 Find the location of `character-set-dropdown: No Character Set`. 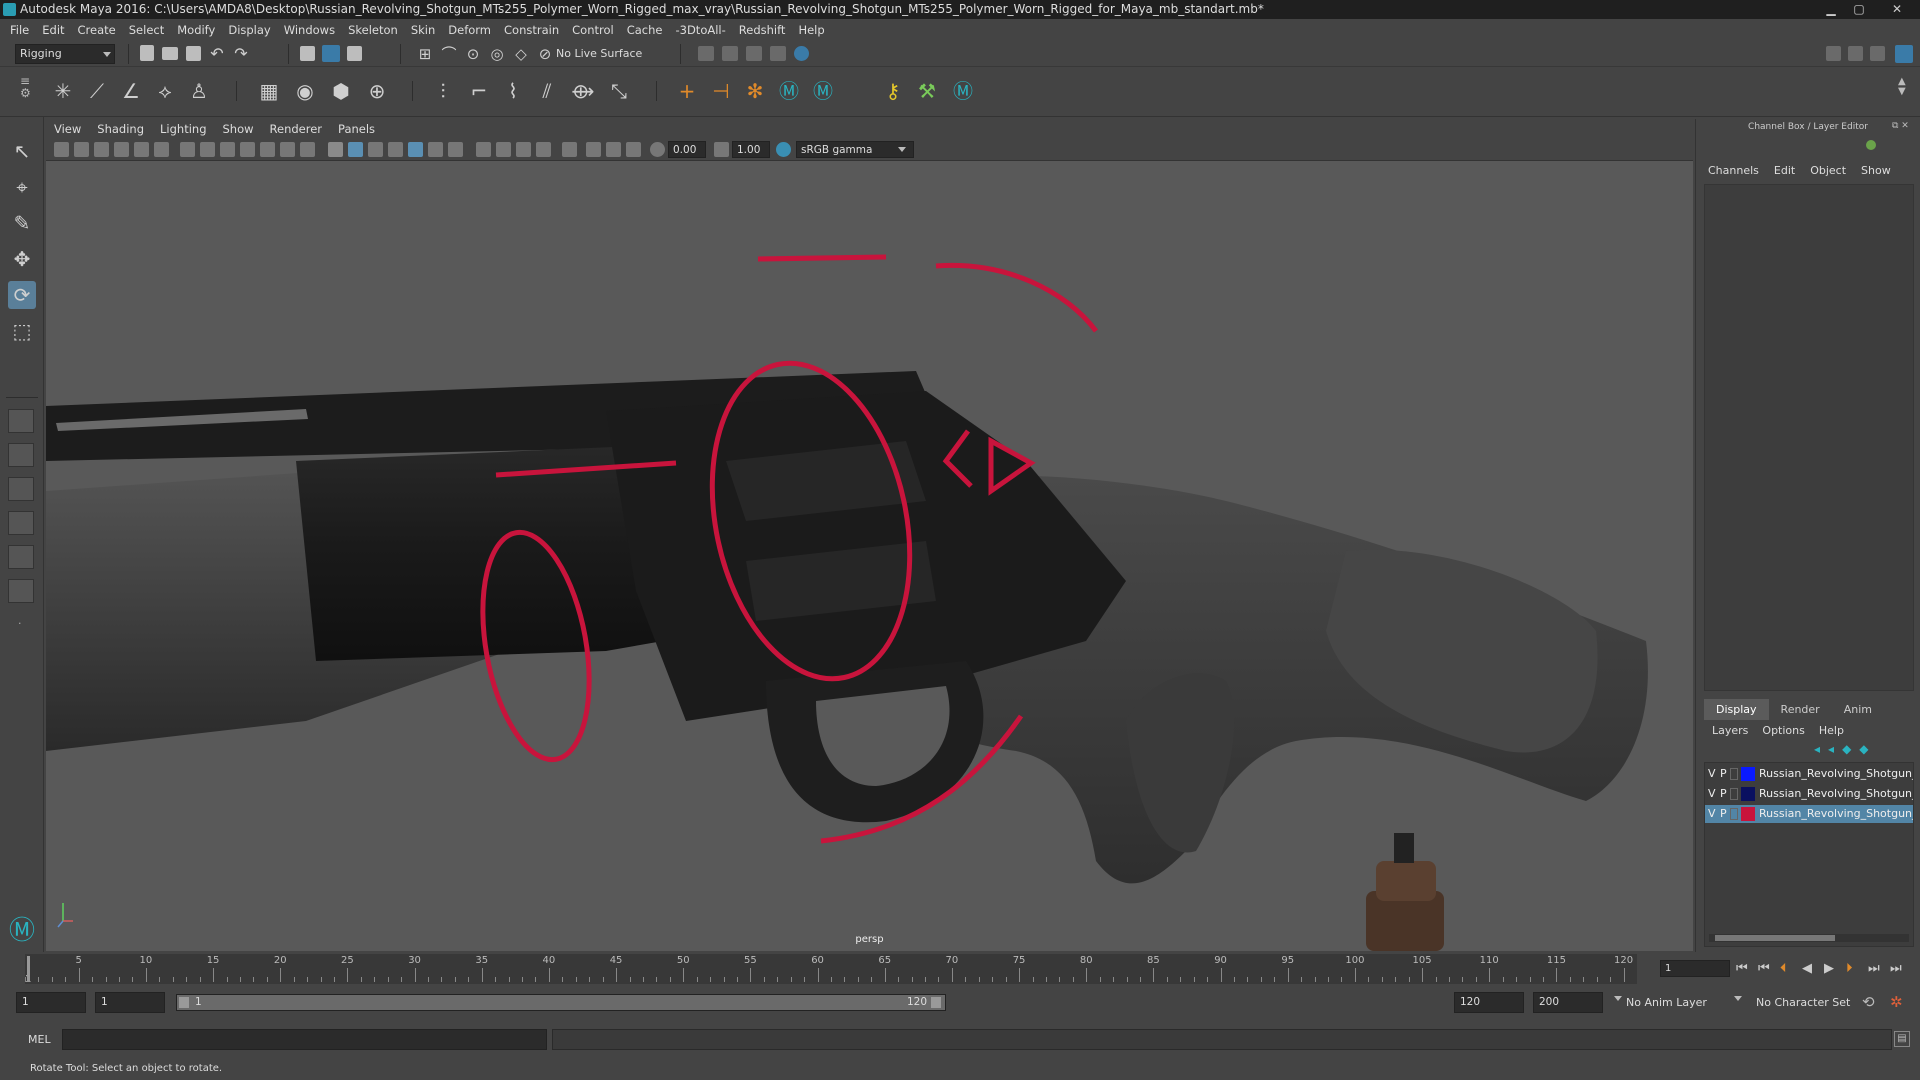

character-set-dropdown: No Character Set is located at coordinates (1803, 1002).